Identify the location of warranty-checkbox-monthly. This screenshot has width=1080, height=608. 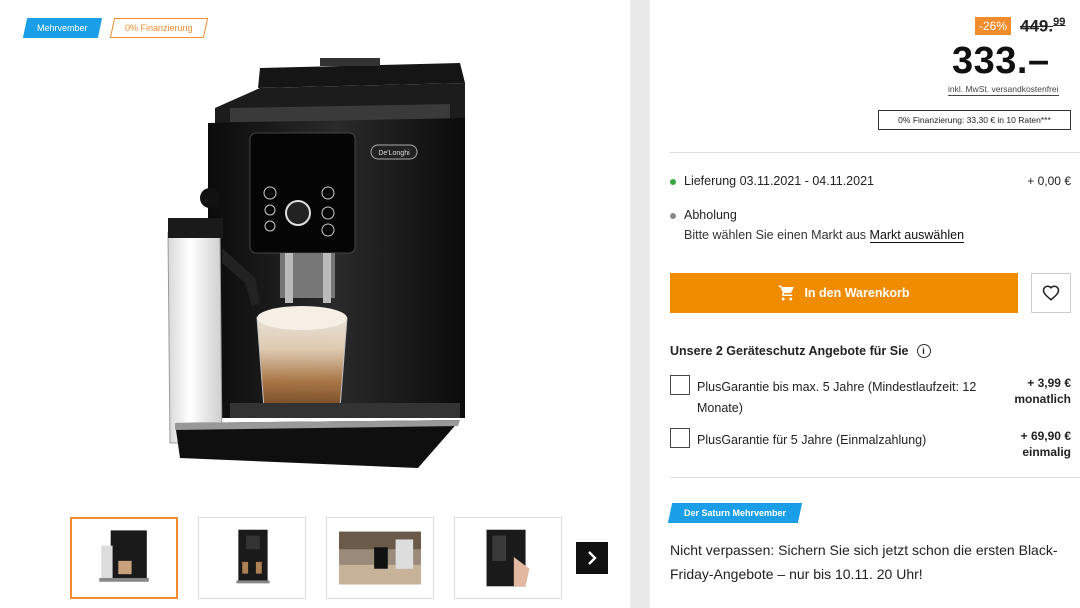
(680, 385).